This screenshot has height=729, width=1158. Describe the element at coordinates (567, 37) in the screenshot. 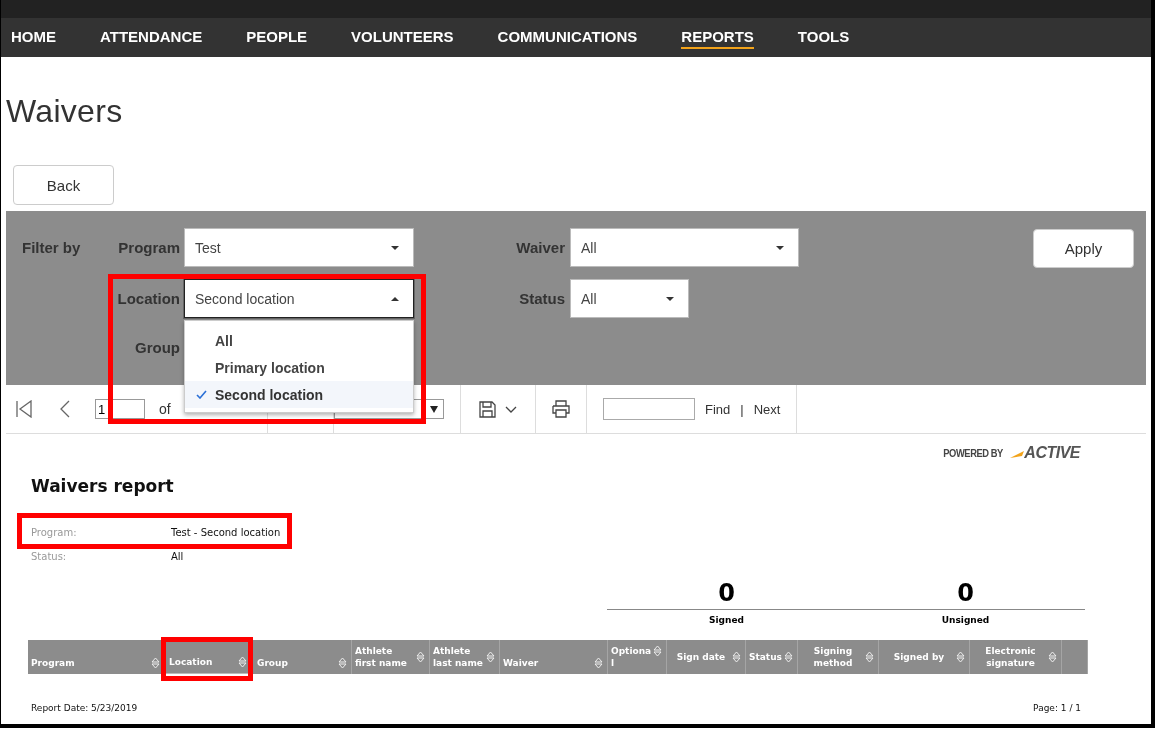

I see `nav-link: COMMUNICATIONS` at that location.